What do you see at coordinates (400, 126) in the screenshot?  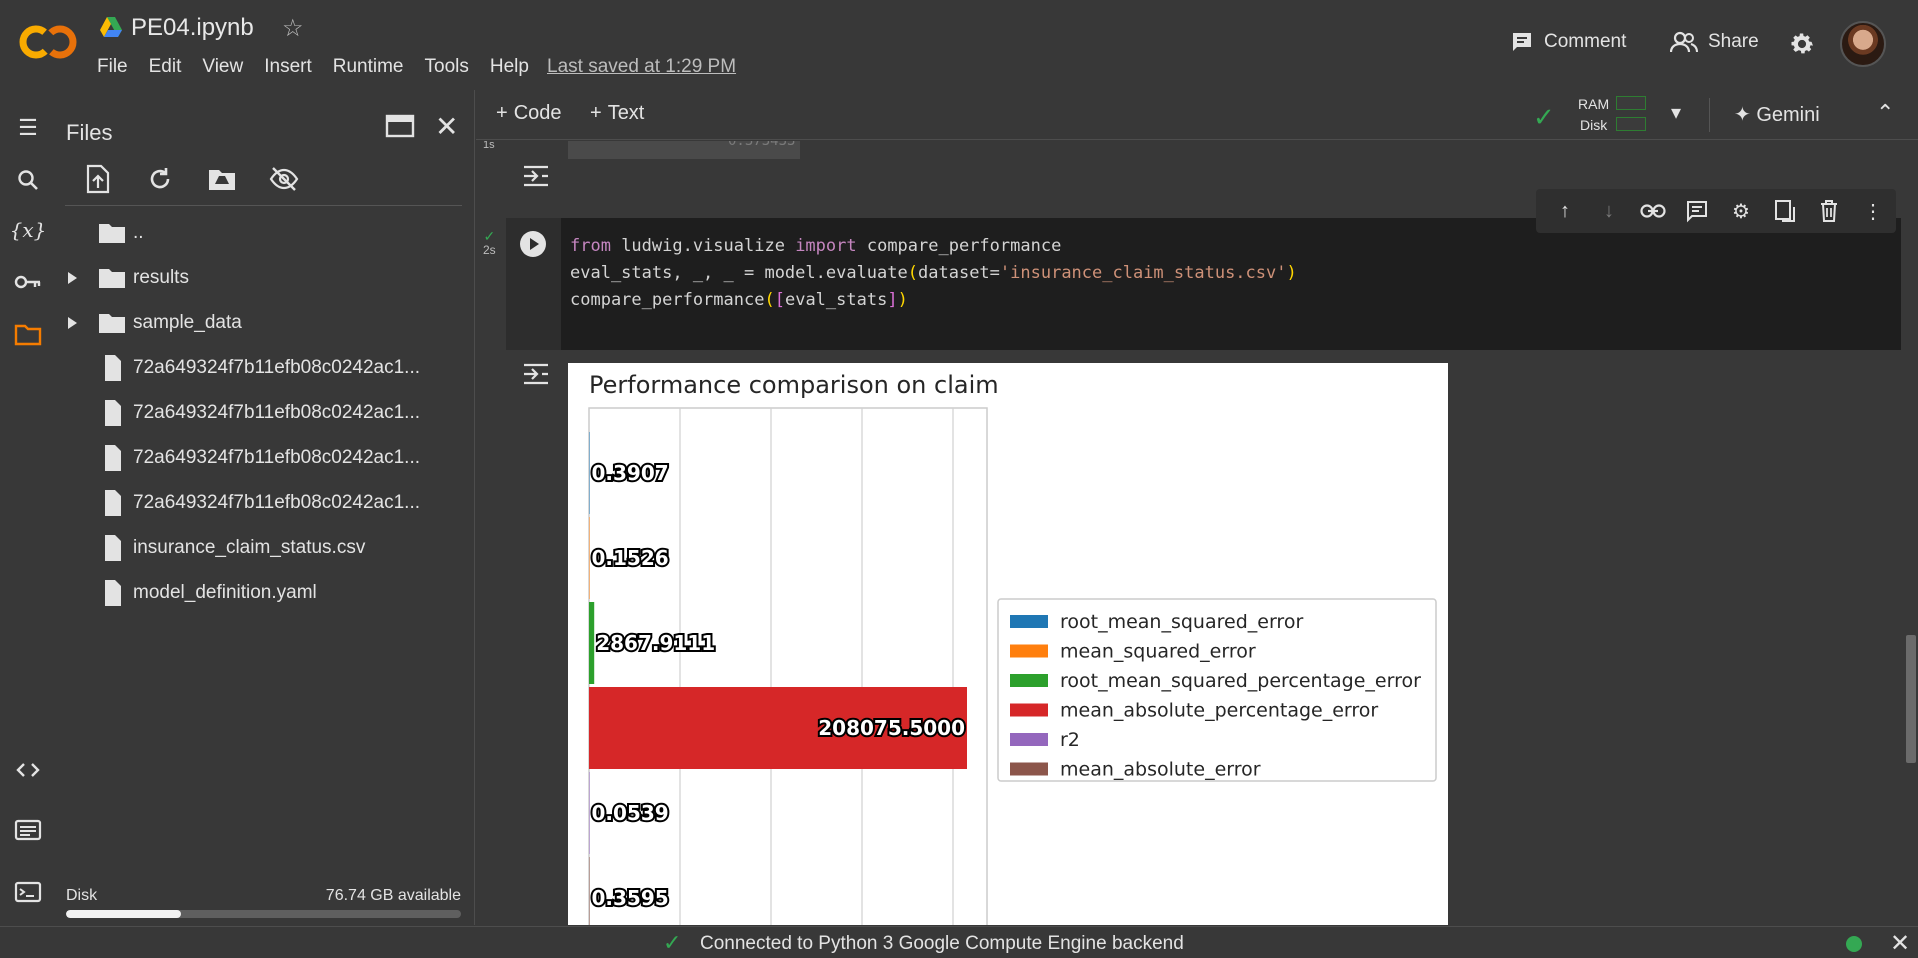 I see `open-in-window-icon` at bounding box center [400, 126].